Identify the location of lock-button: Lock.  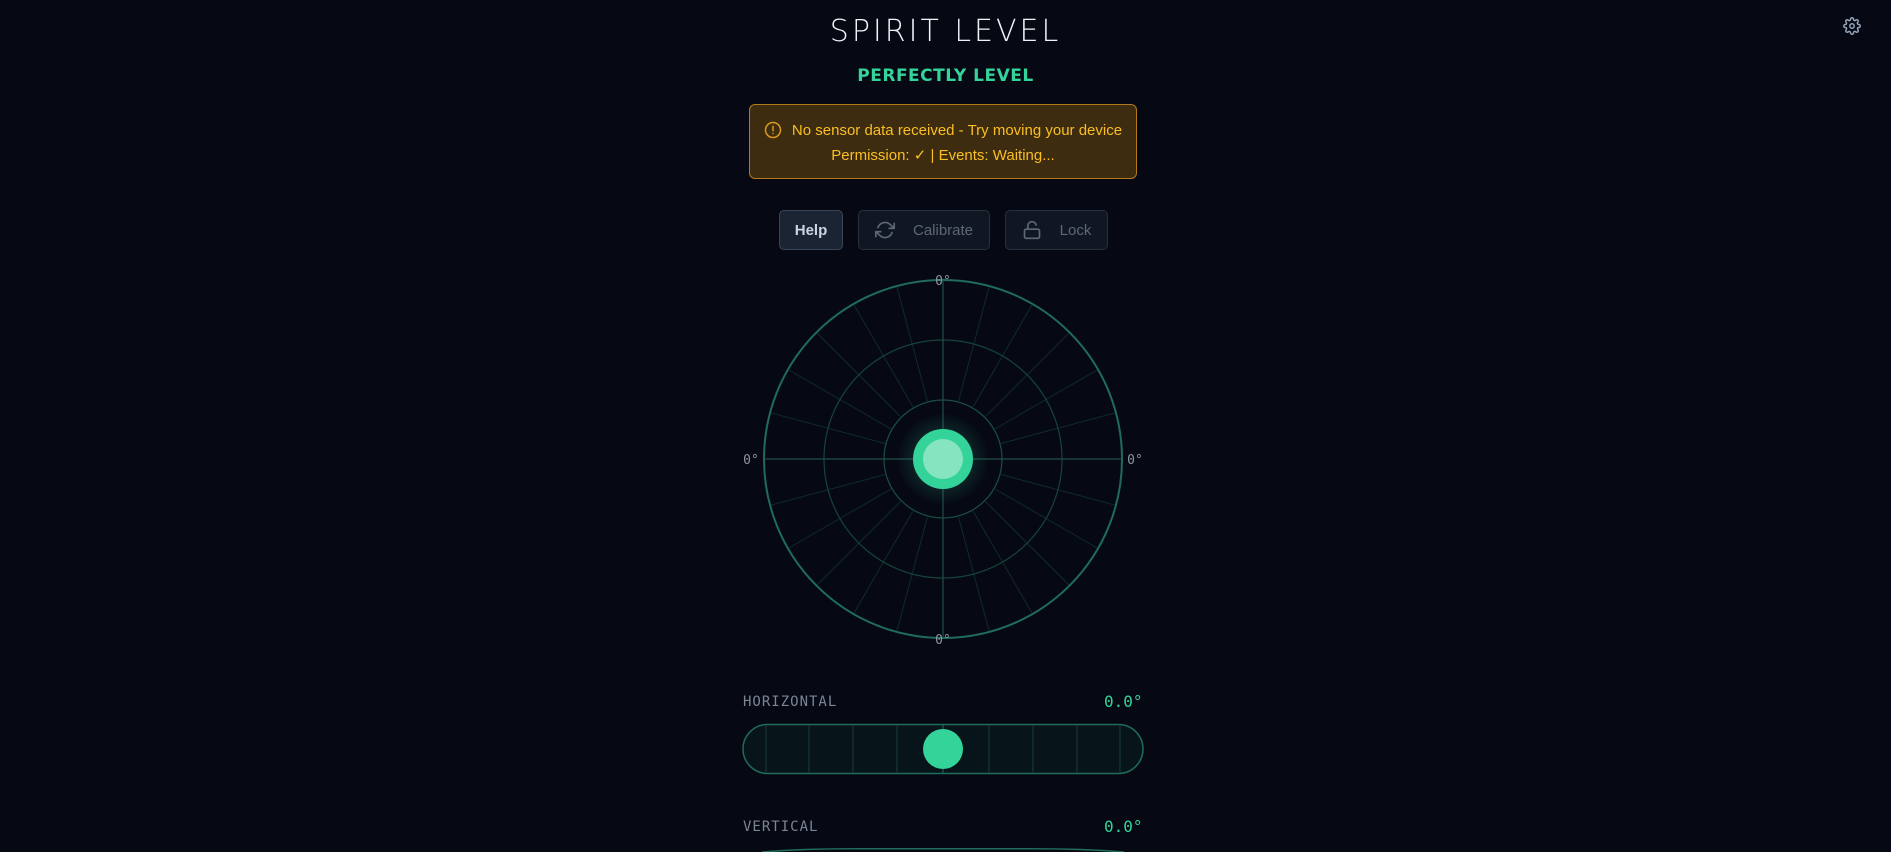
(1056, 230).